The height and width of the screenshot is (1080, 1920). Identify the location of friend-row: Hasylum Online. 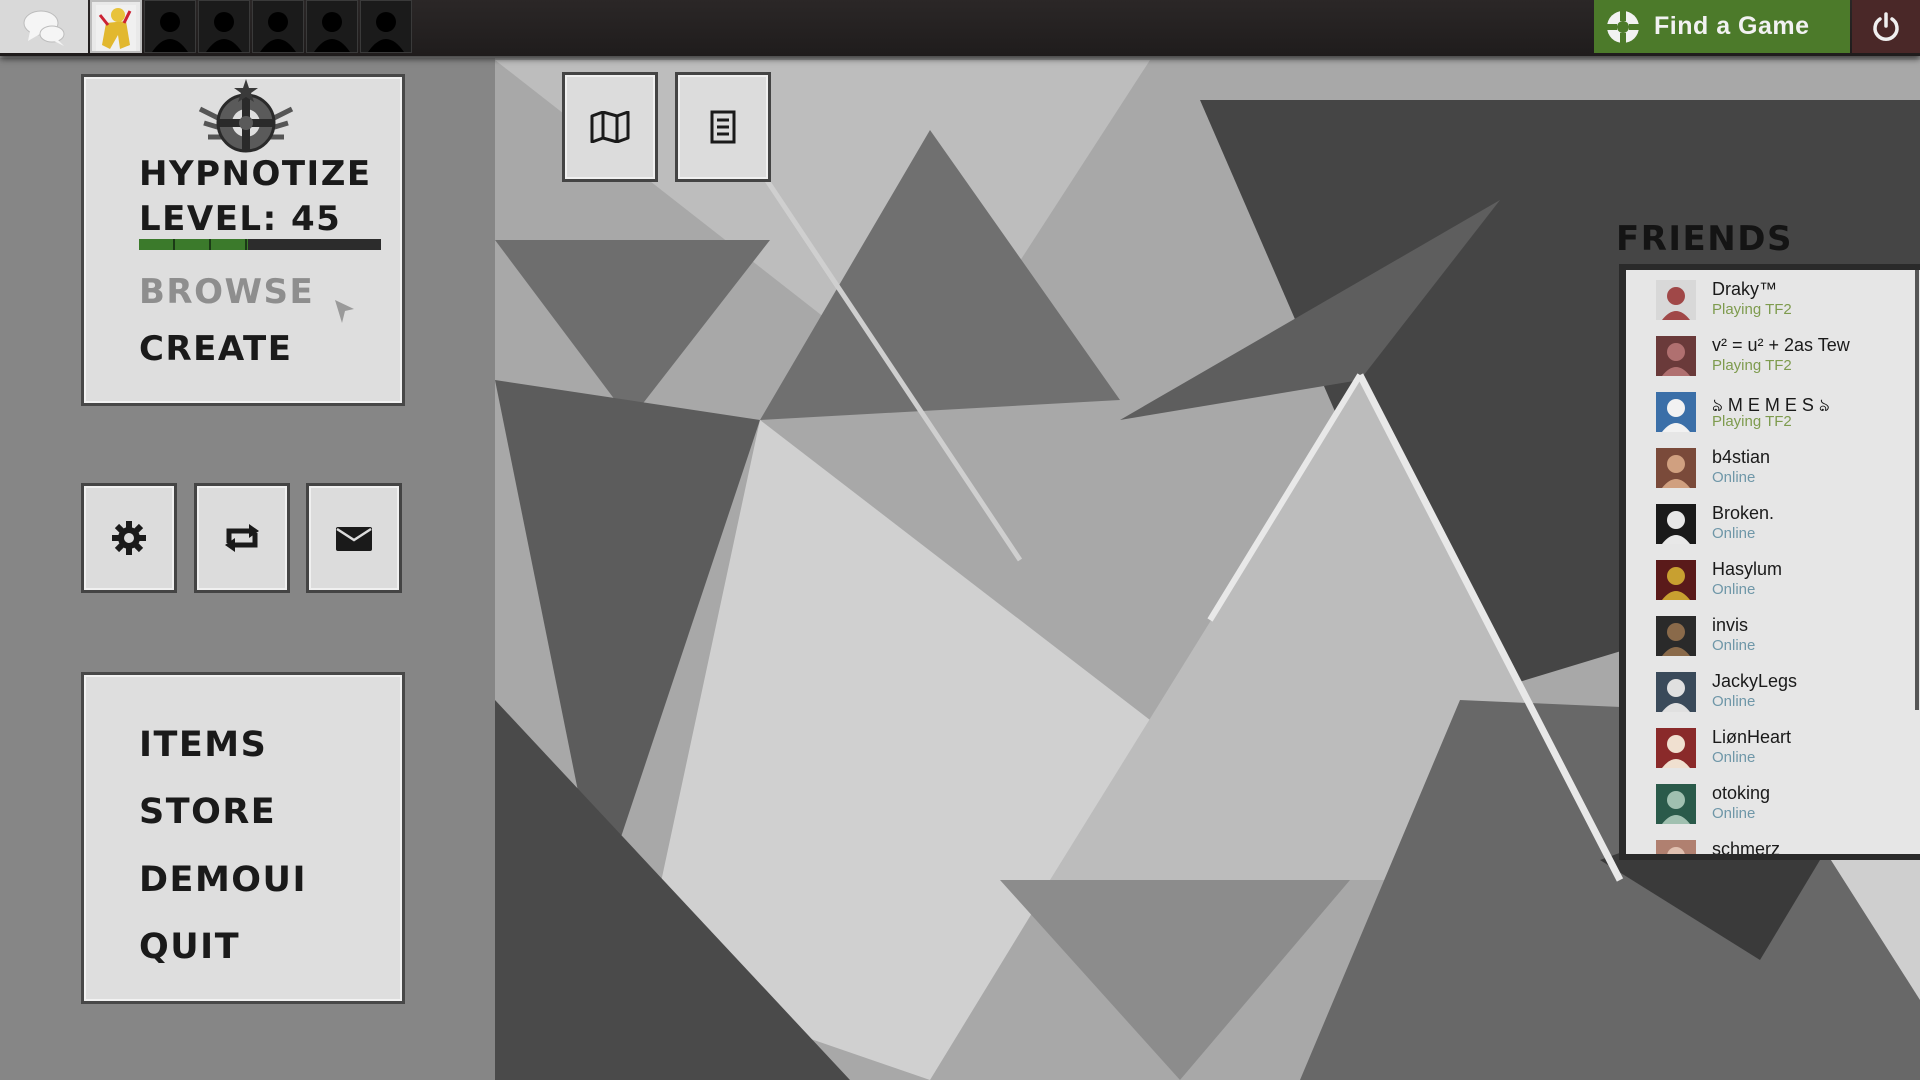
(1773, 578).